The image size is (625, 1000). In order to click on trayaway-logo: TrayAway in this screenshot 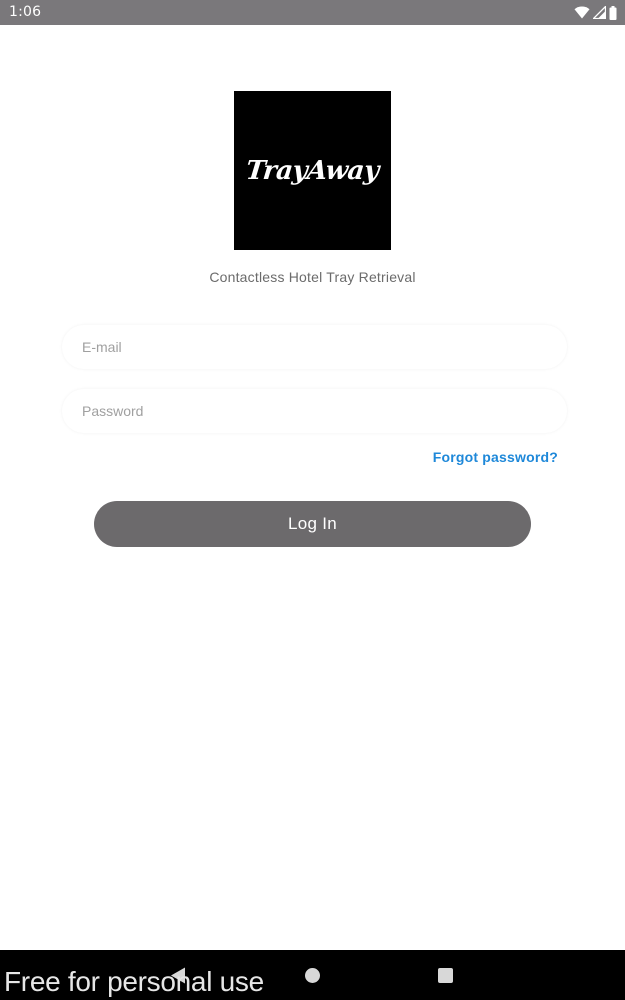, I will do `click(312, 170)`.